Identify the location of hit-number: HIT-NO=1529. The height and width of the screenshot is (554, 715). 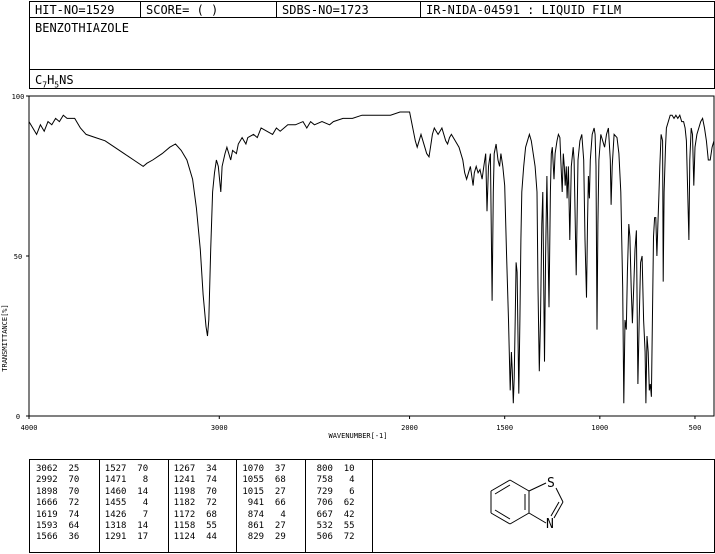
(85, 9).